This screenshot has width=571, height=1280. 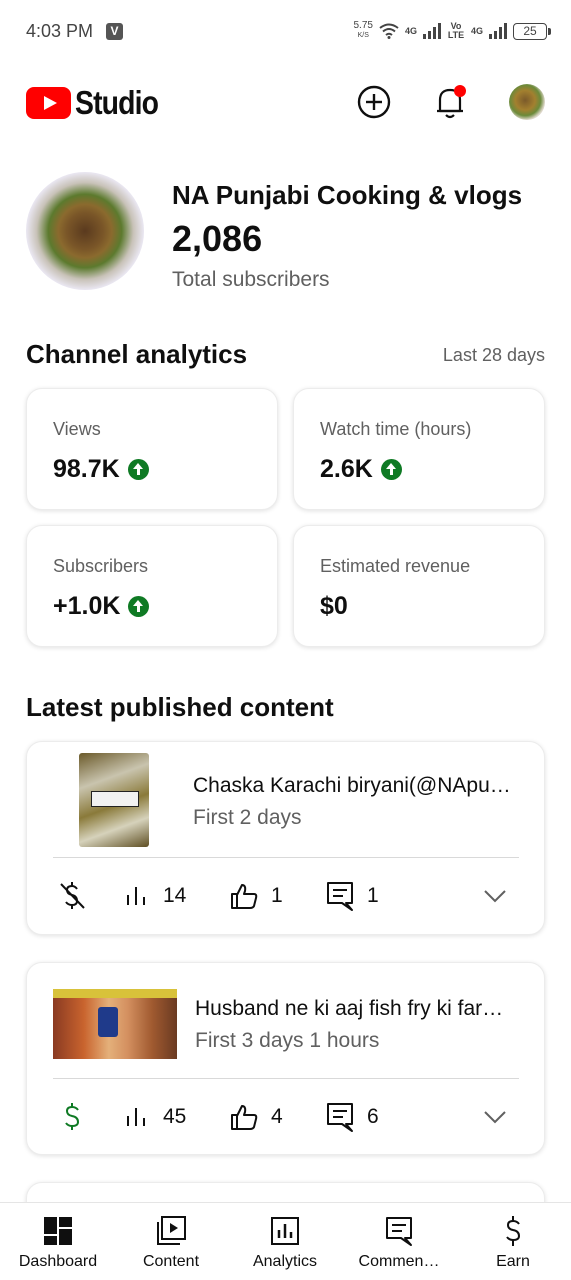 I want to click on nav-label: Dashboard, so click(x=58, y=1261).